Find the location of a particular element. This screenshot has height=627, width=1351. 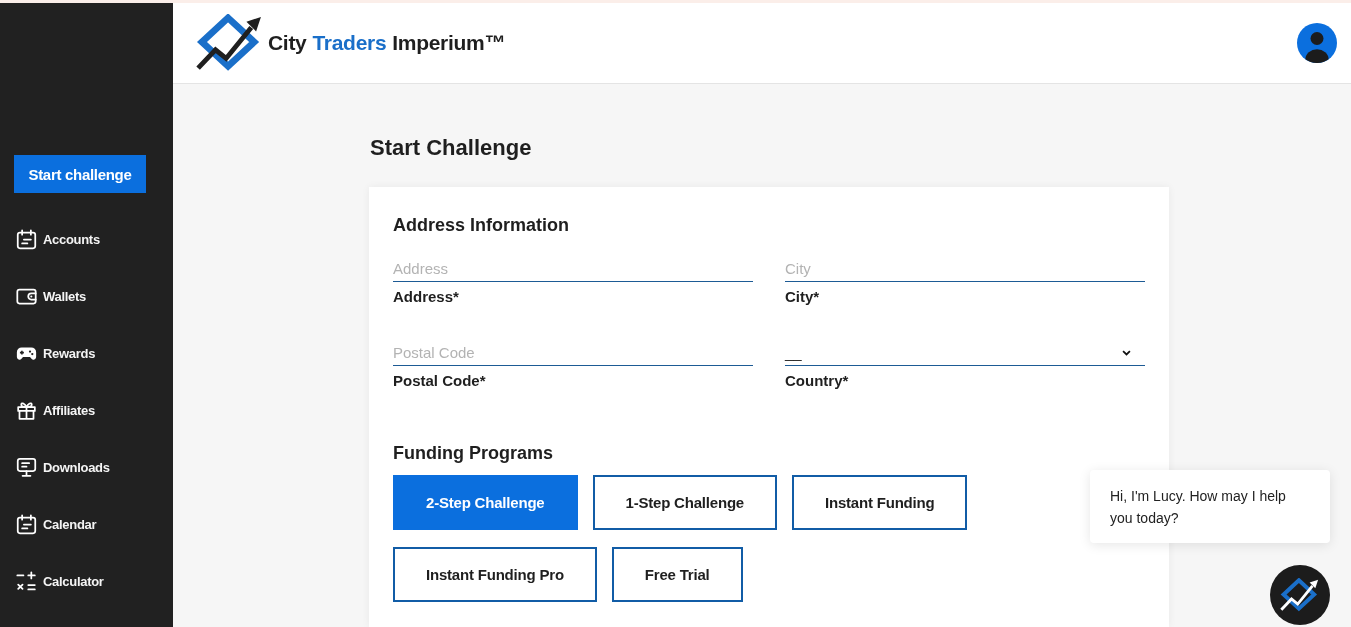

section-heading: Funding Programs is located at coordinates (473, 453).